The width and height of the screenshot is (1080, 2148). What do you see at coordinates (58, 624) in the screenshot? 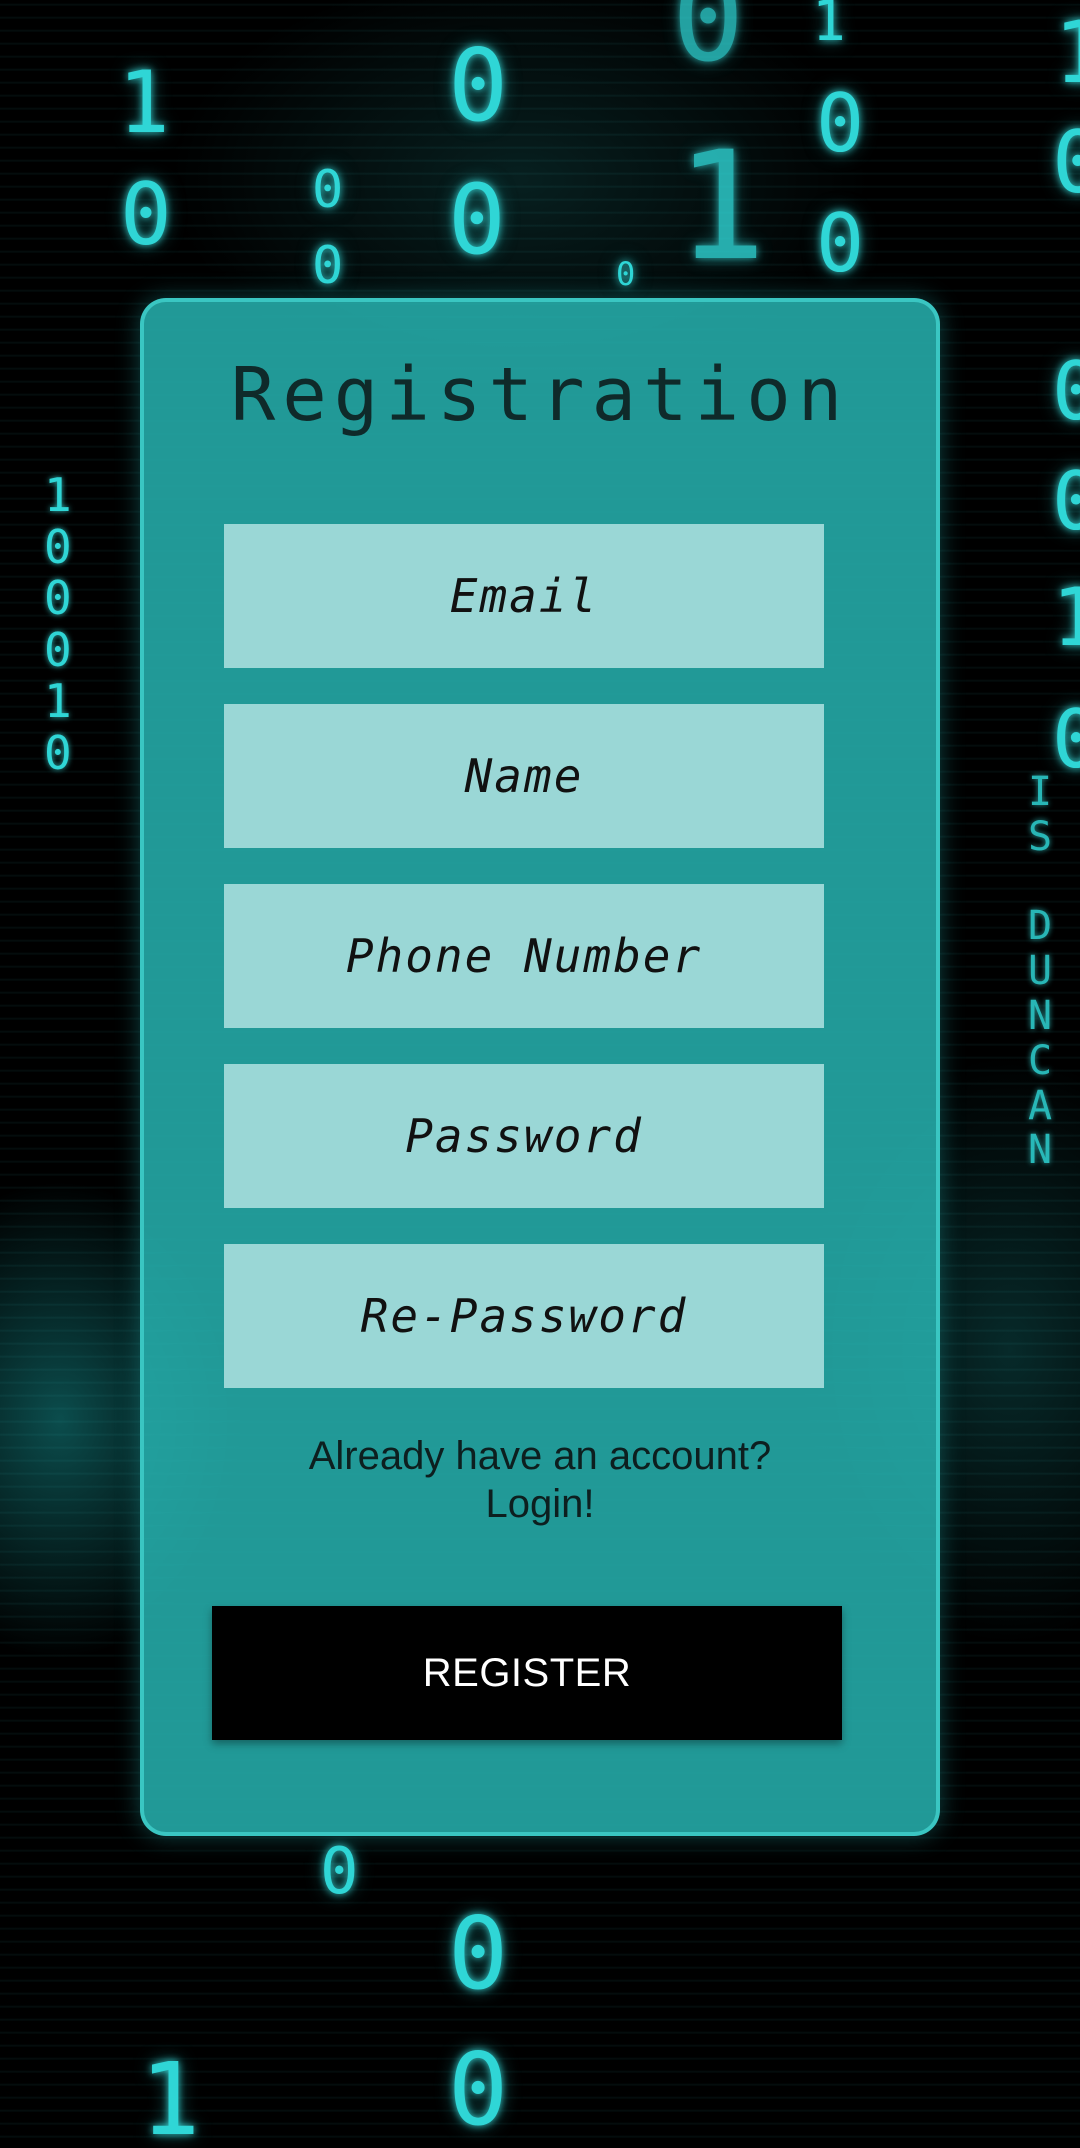
I see `bg-digit-column: 1 0 0 0 1 0` at bounding box center [58, 624].